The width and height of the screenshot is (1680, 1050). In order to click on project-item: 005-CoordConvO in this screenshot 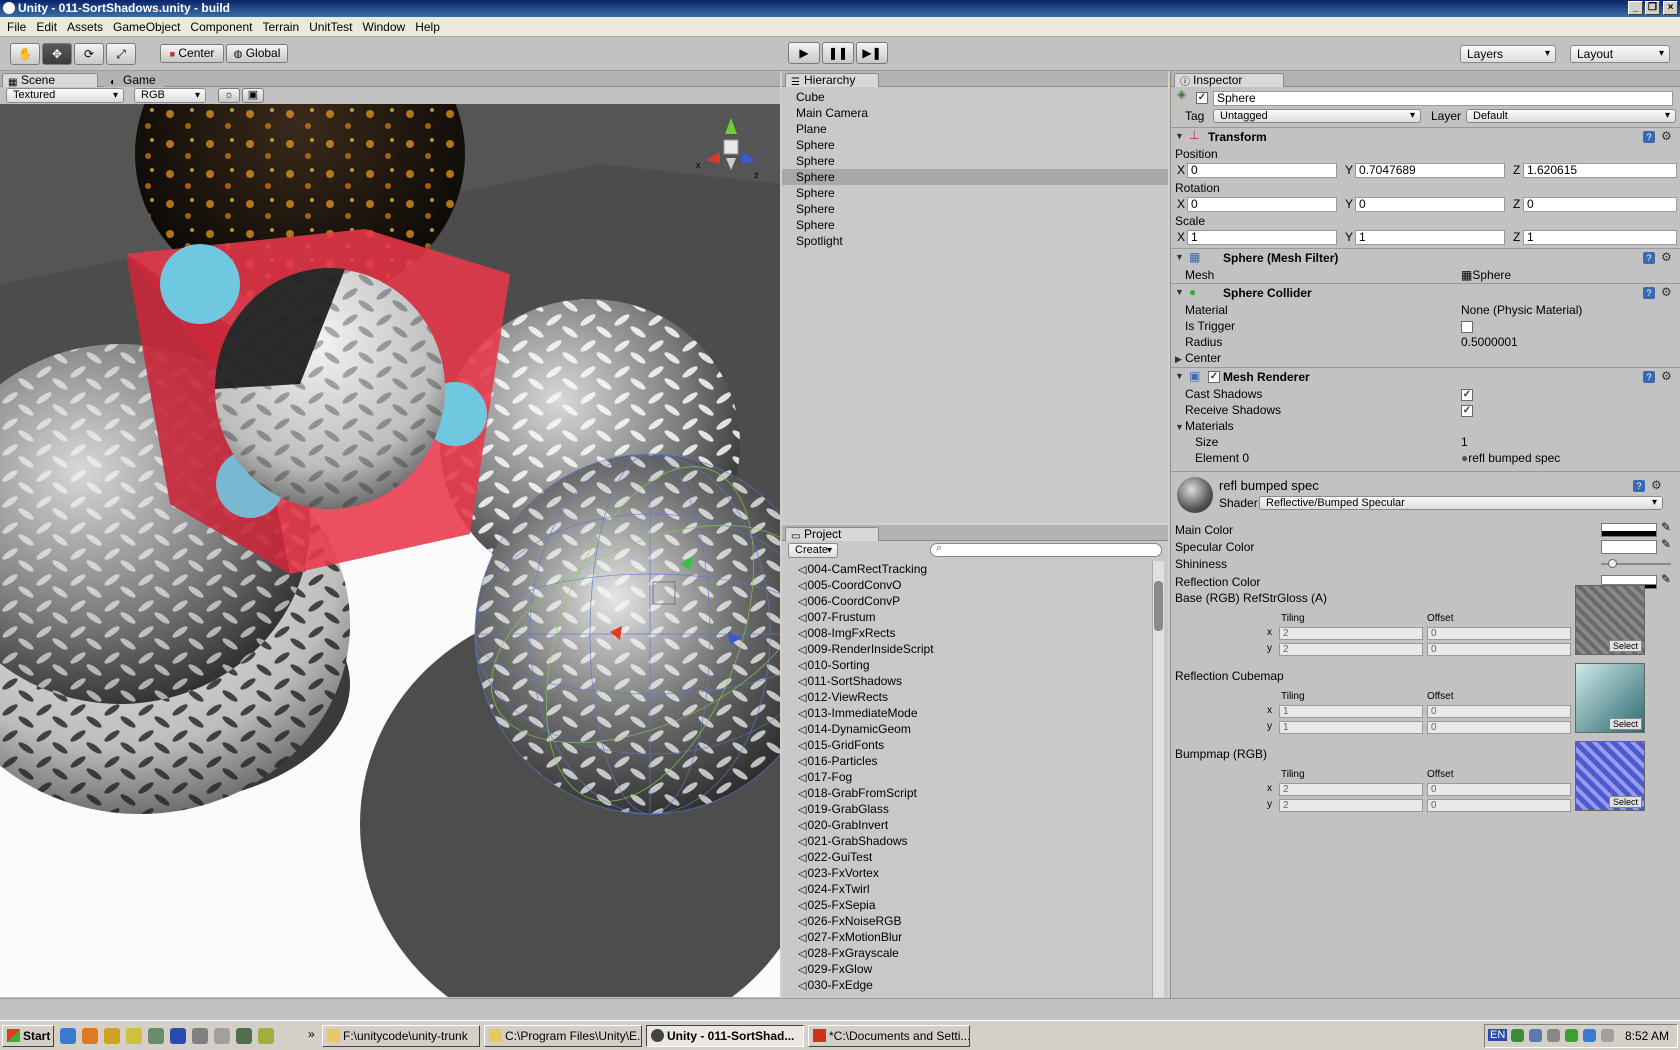, I will do `click(849, 585)`.